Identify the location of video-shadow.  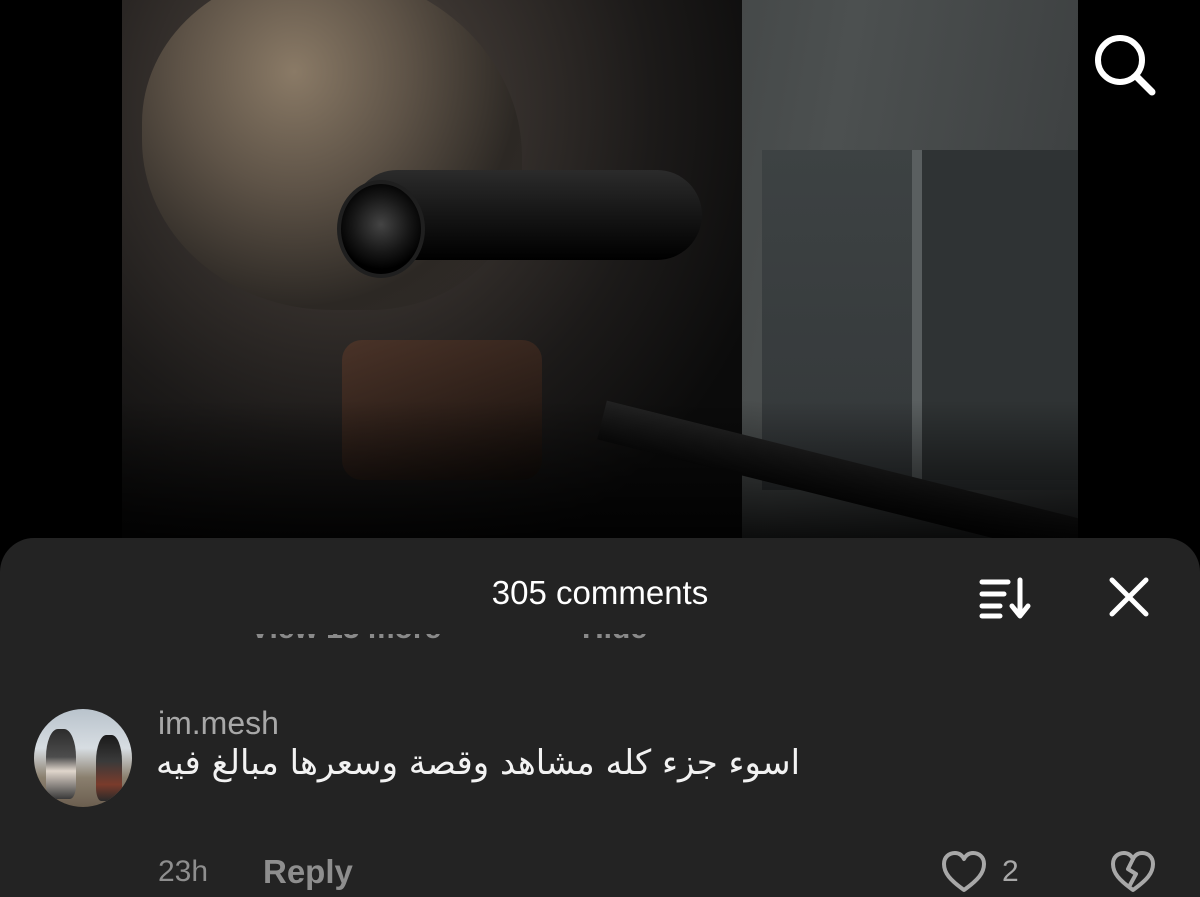
(600, 470).